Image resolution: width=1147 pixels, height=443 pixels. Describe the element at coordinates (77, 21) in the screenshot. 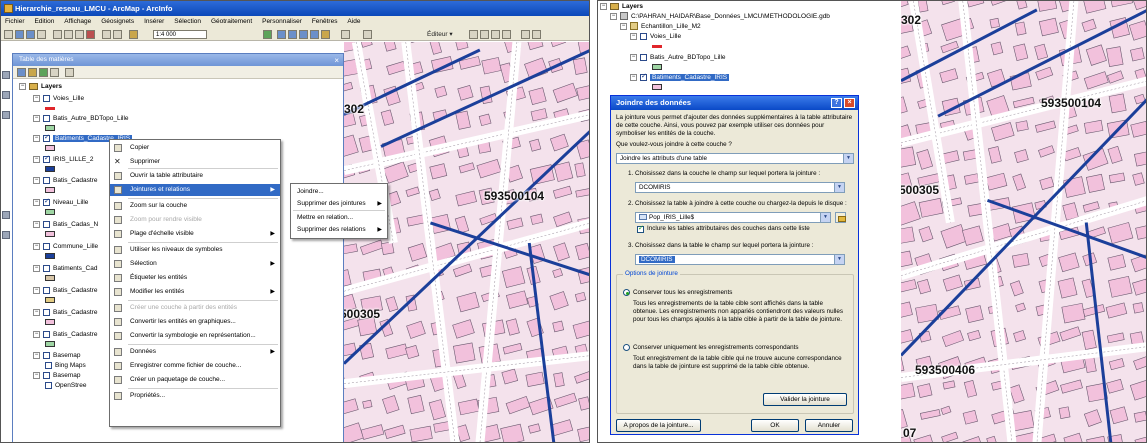

I see `menu-affichage: Affichage` at that location.